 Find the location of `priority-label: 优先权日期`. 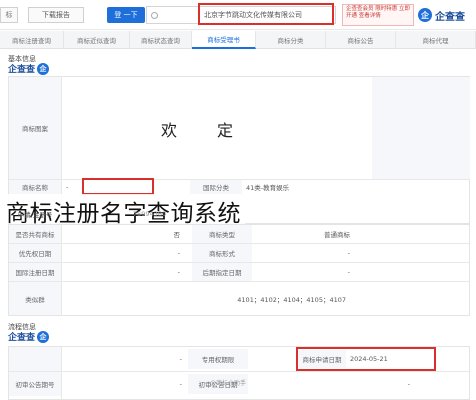

priority-label: 优先权日期 is located at coordinates (35, 253).